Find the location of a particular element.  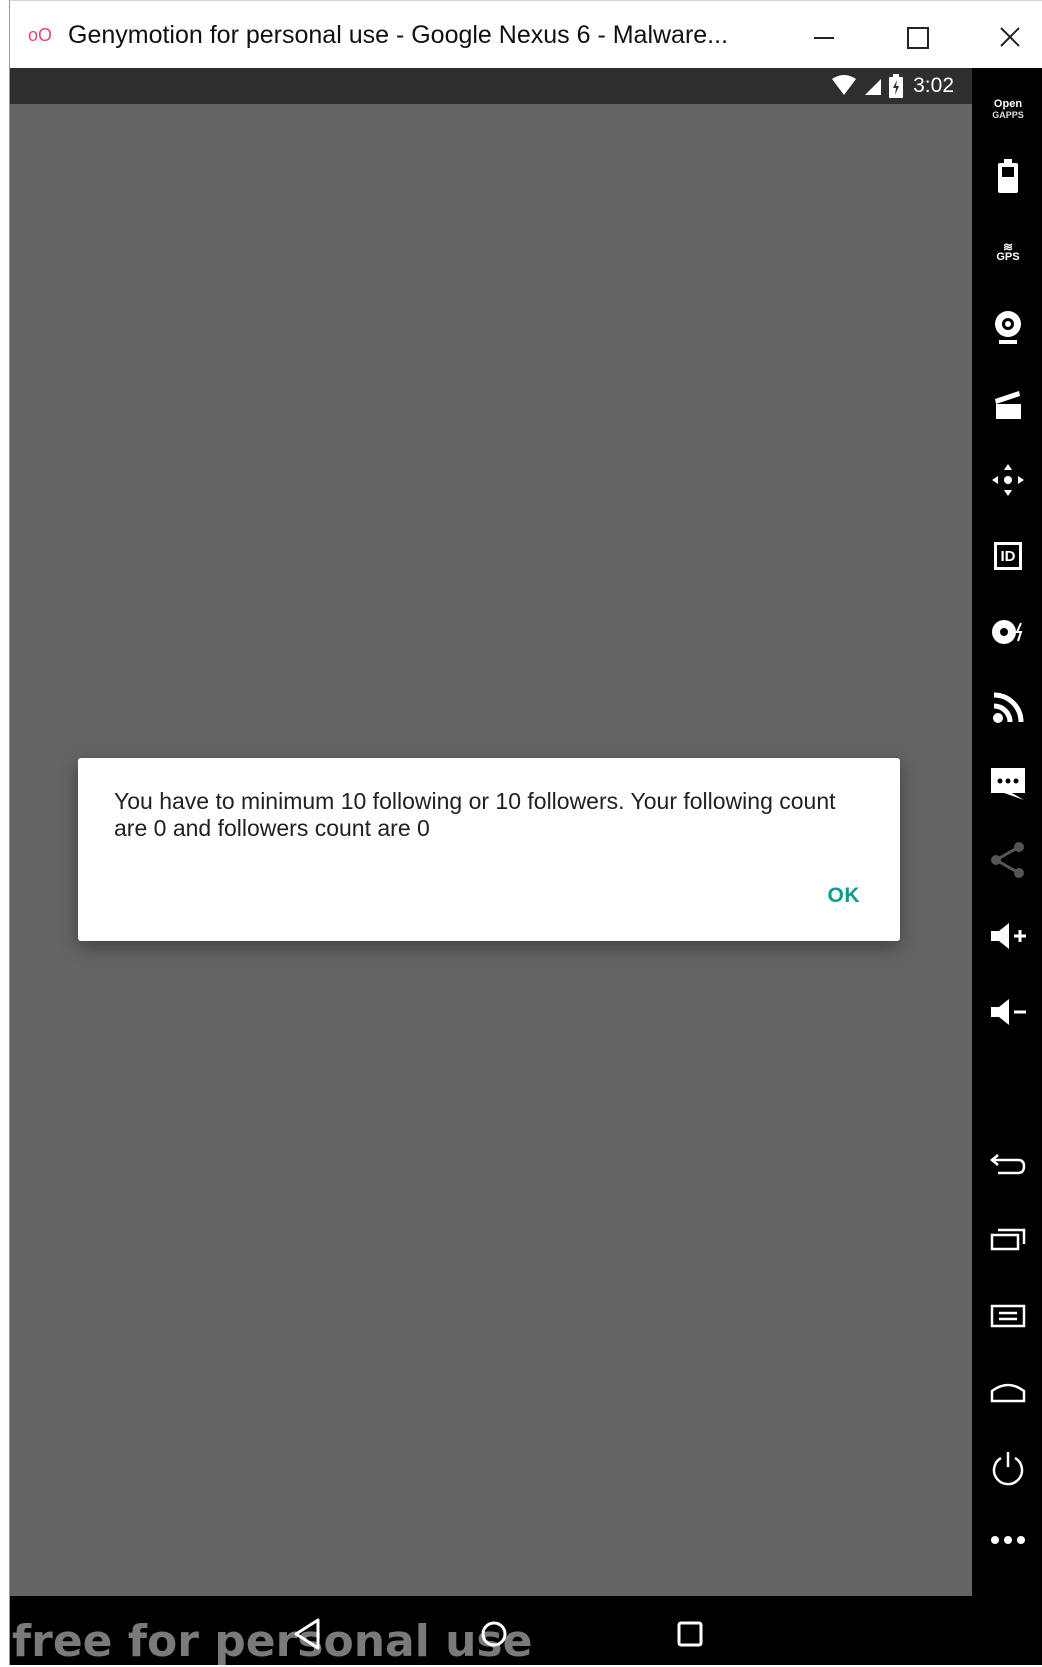

toolbar-recent-apps-button is located at coordinates (1008, 1240).